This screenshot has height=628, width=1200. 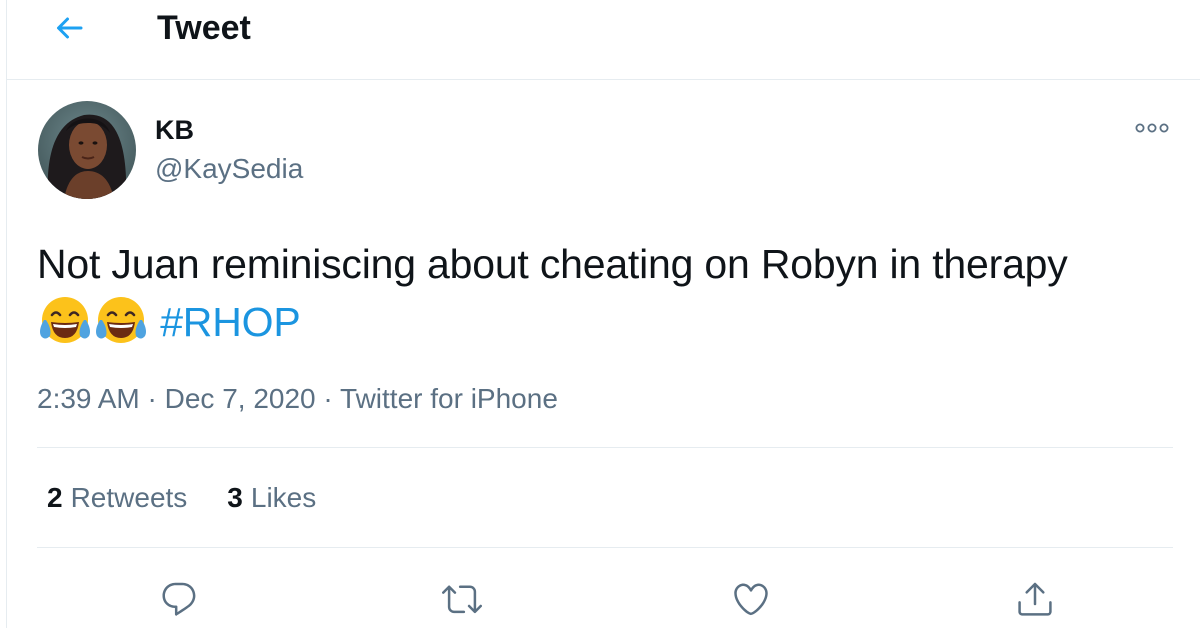 I want to click on heart-icon, so click(x=751, y=599).